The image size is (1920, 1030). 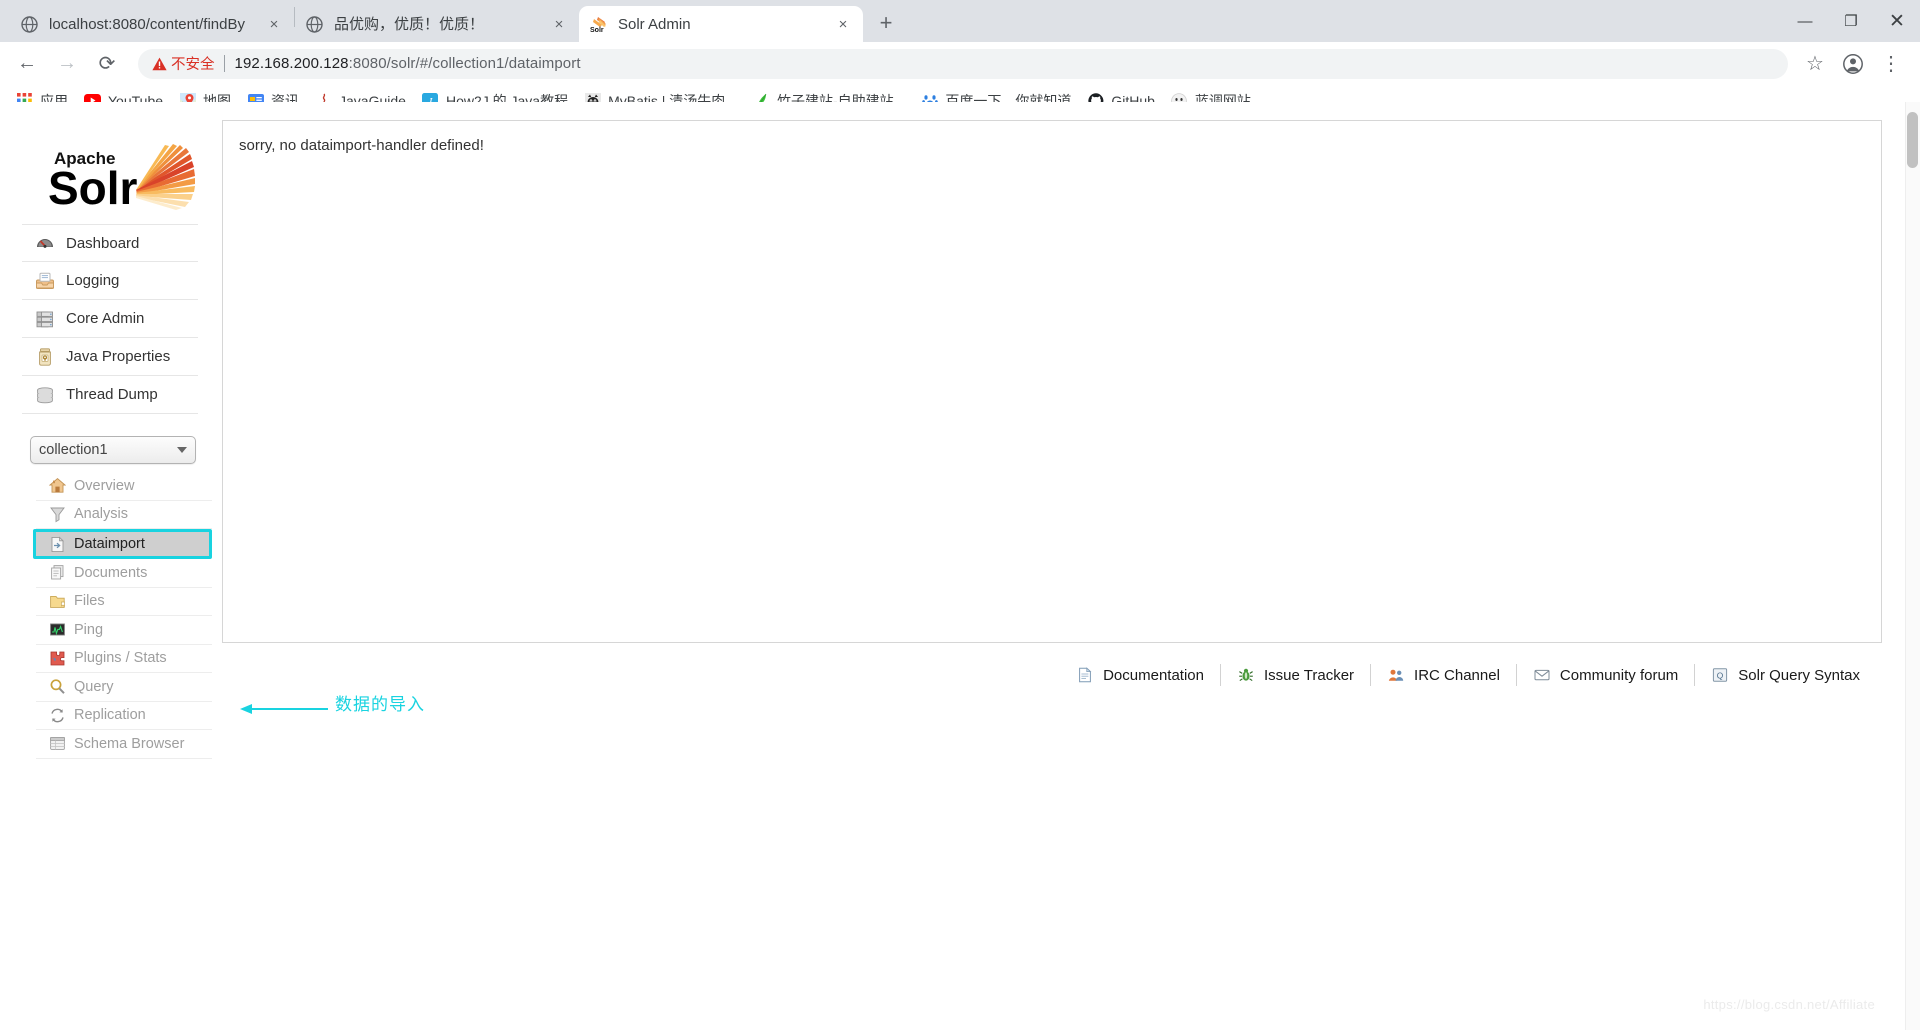 I want to click on core-admin-server-icon, so click(x=45, y=319).